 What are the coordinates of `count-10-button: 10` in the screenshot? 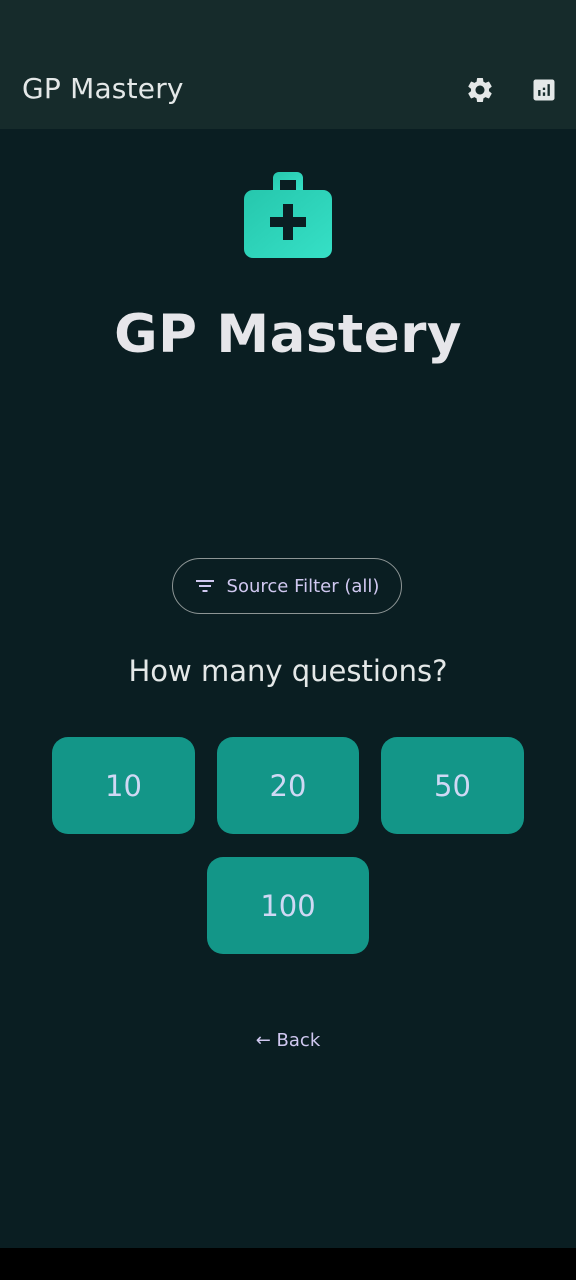 It's located at (123, 785).